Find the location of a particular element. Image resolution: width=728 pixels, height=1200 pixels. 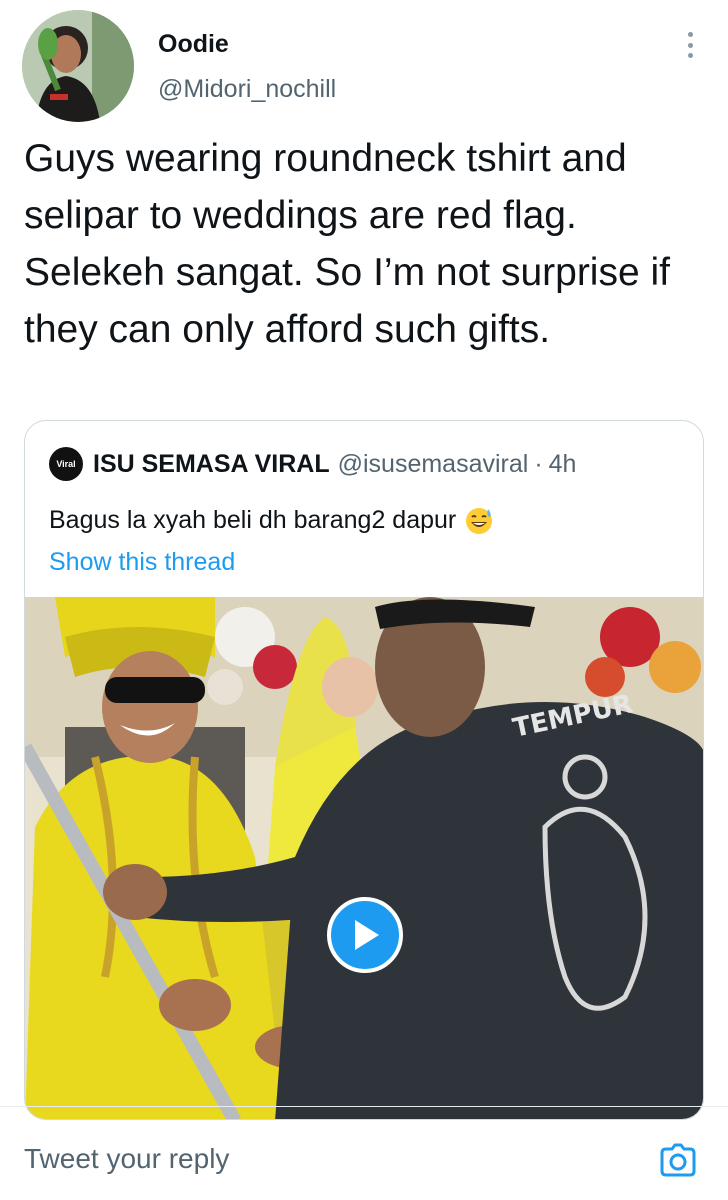

play-icon is located at coordinates (367, 935).